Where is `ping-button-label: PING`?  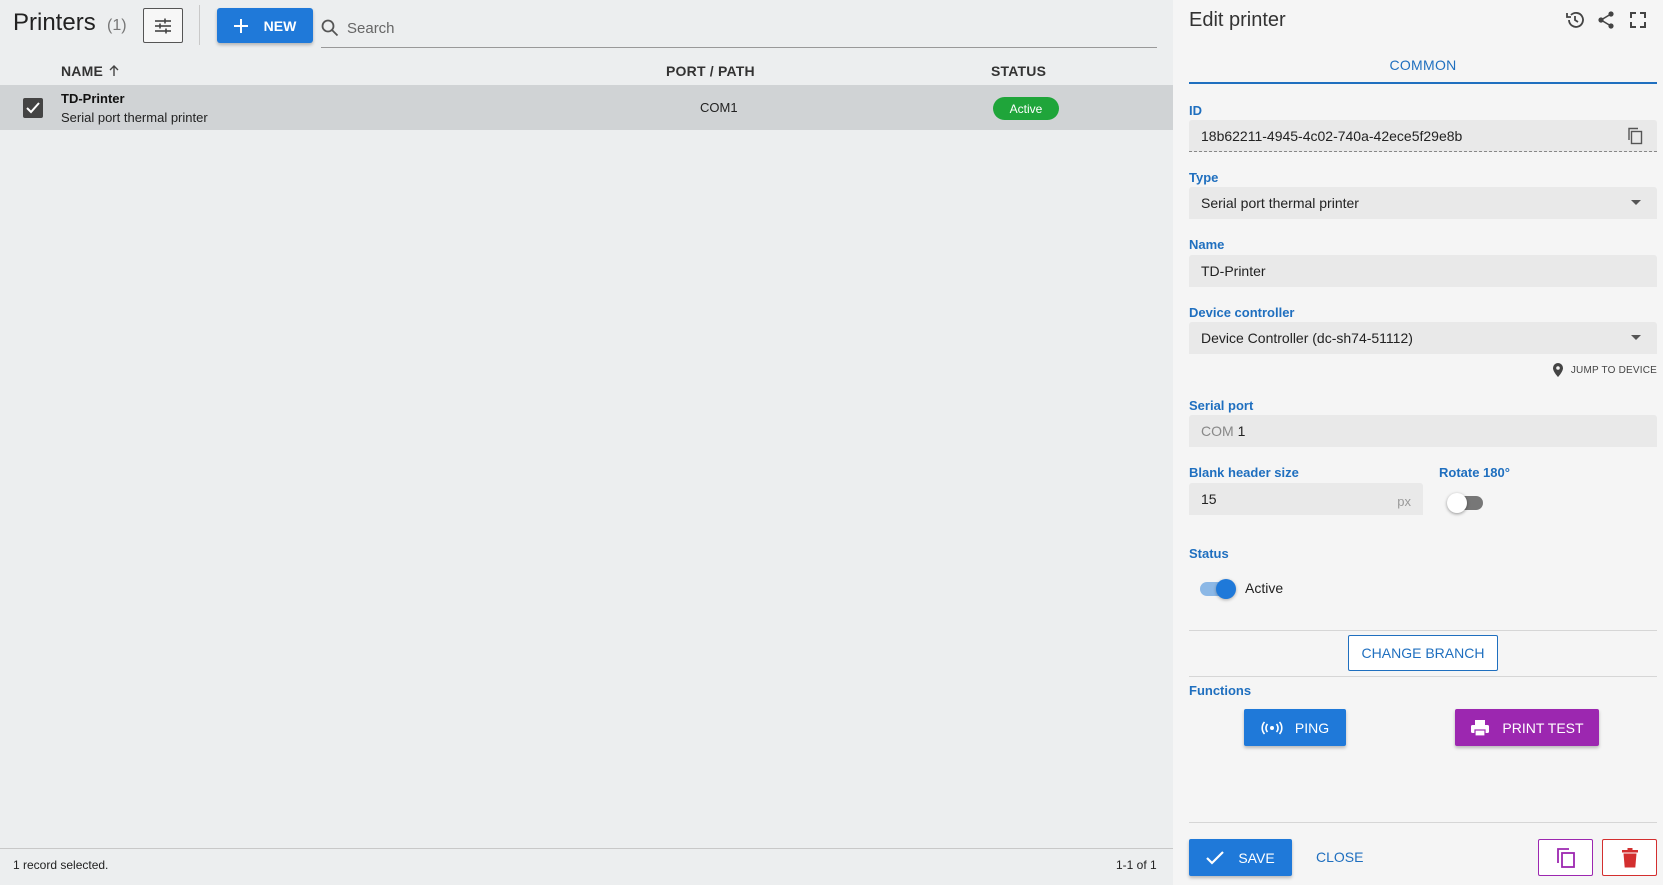 ping-button-label: PING is located at coordinates (1312, 727).